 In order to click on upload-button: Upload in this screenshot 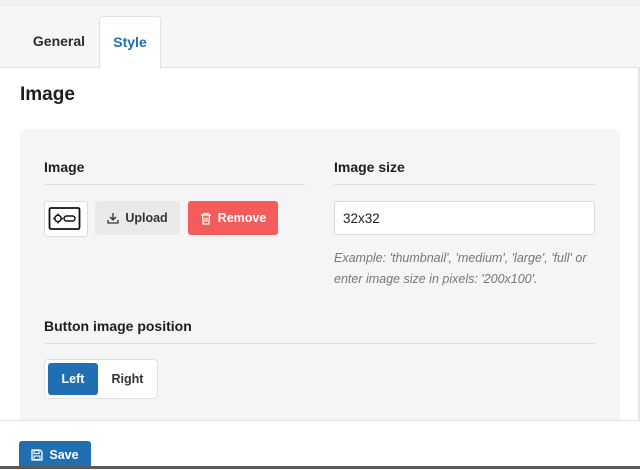, I will do `click(137, 218)`.